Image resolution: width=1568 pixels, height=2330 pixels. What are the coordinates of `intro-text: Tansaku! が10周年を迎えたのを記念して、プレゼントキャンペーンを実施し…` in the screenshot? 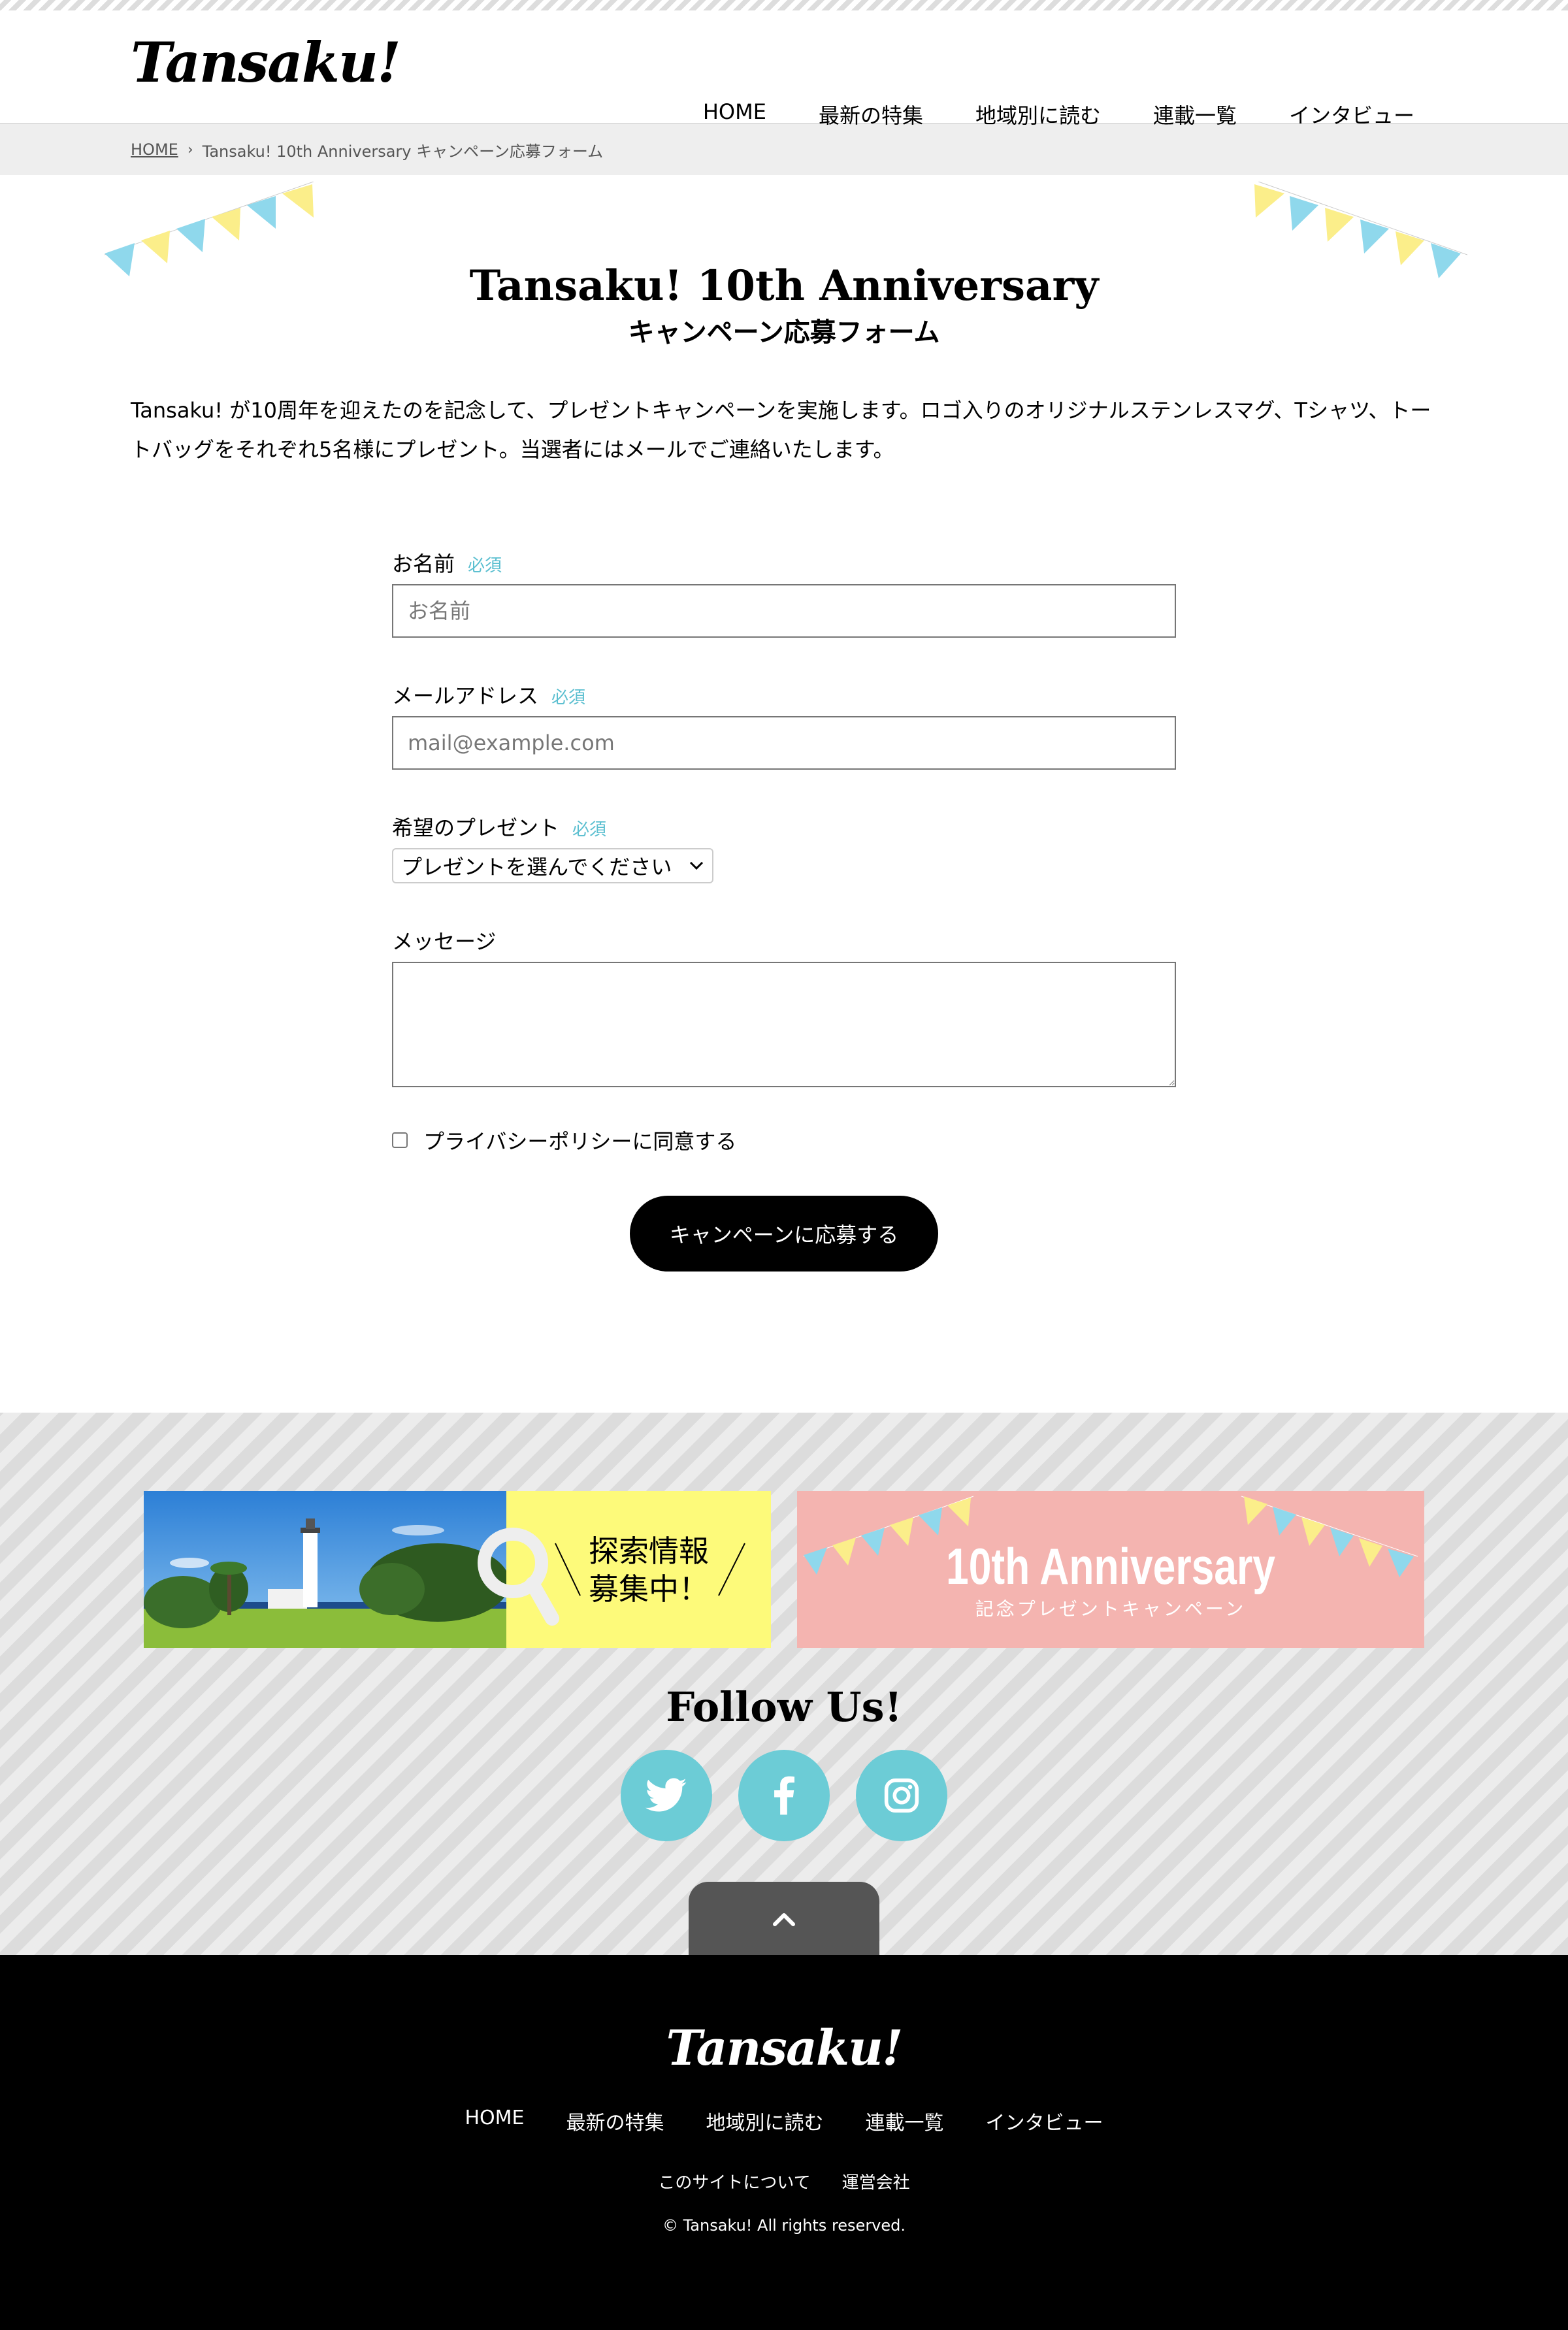 It's located at (781, 430).